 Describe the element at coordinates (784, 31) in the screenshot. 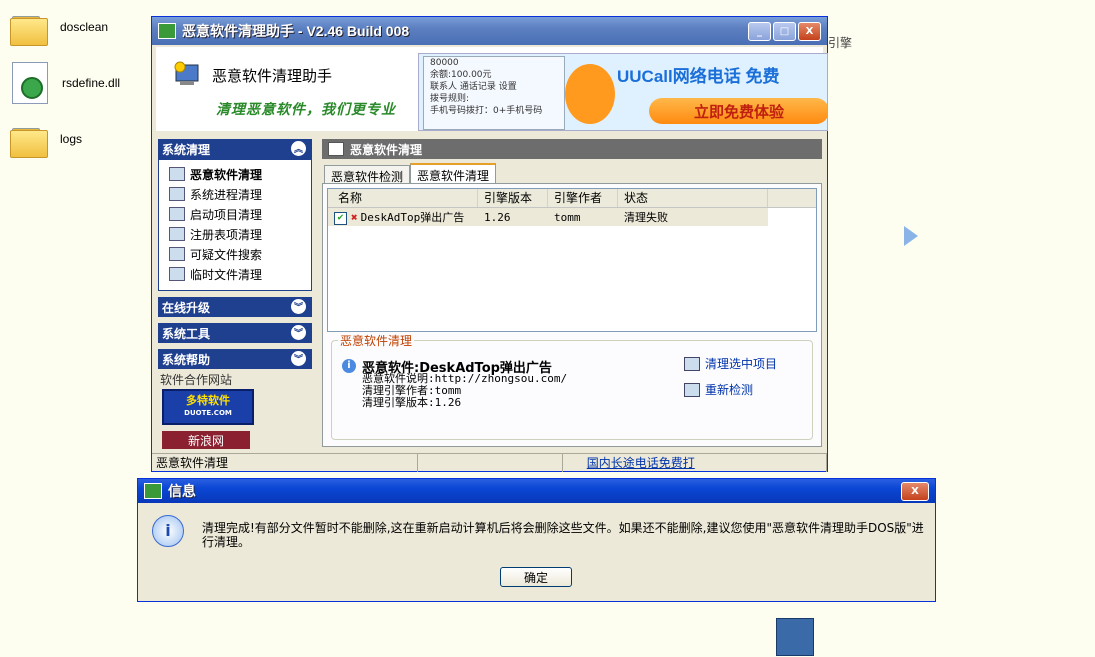

I see `maximize-button: □` at that location.